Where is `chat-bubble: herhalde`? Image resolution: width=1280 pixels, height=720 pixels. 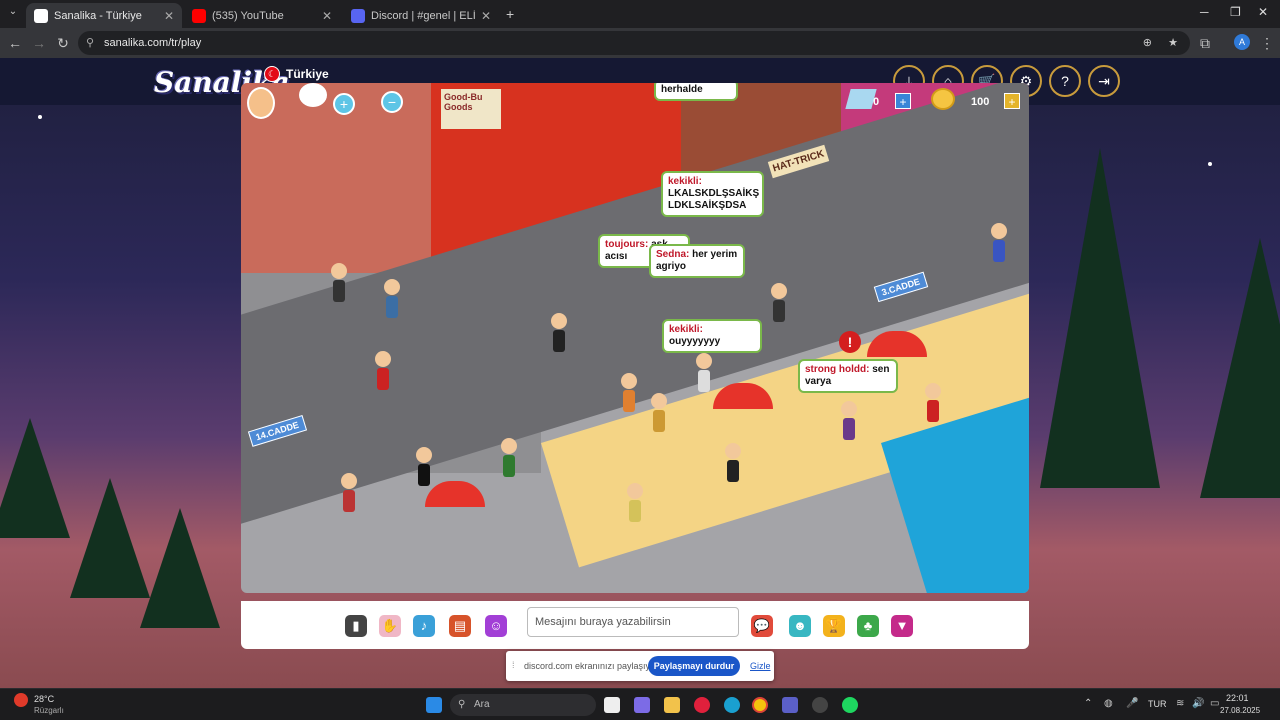 chat-bubble: herhalde is located at coordinates (696, 92).